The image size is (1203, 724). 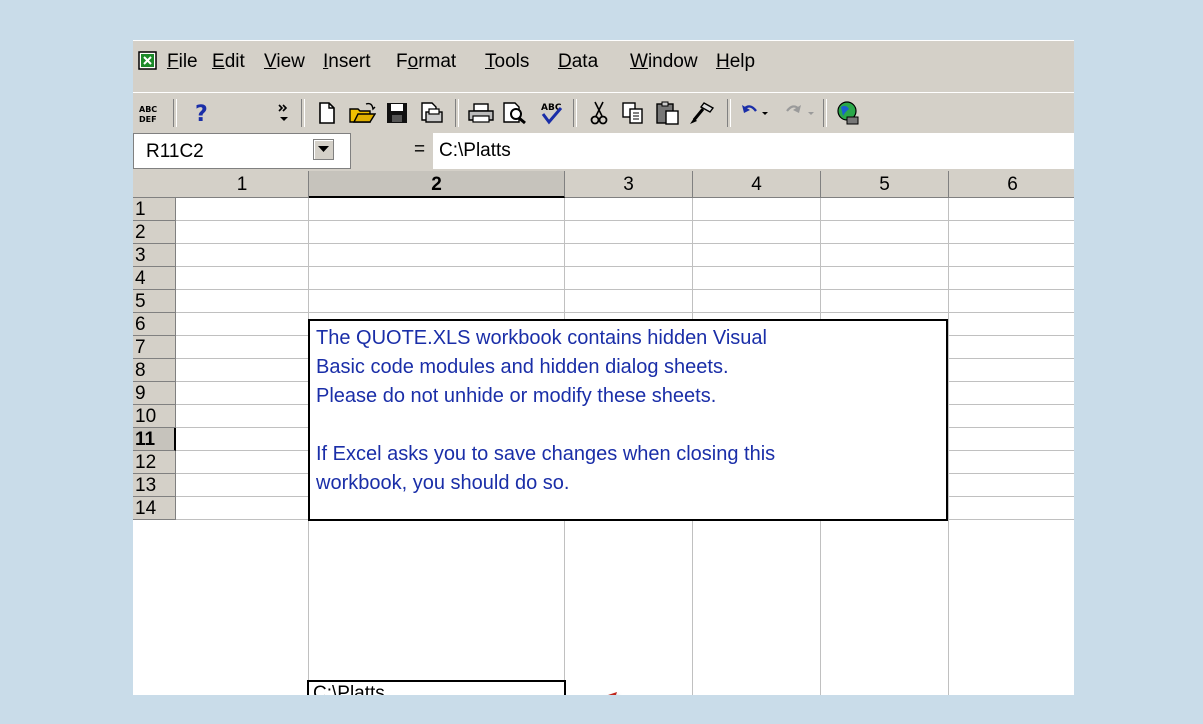 I want to click on menu-view: View, so click(x=284, y=62).